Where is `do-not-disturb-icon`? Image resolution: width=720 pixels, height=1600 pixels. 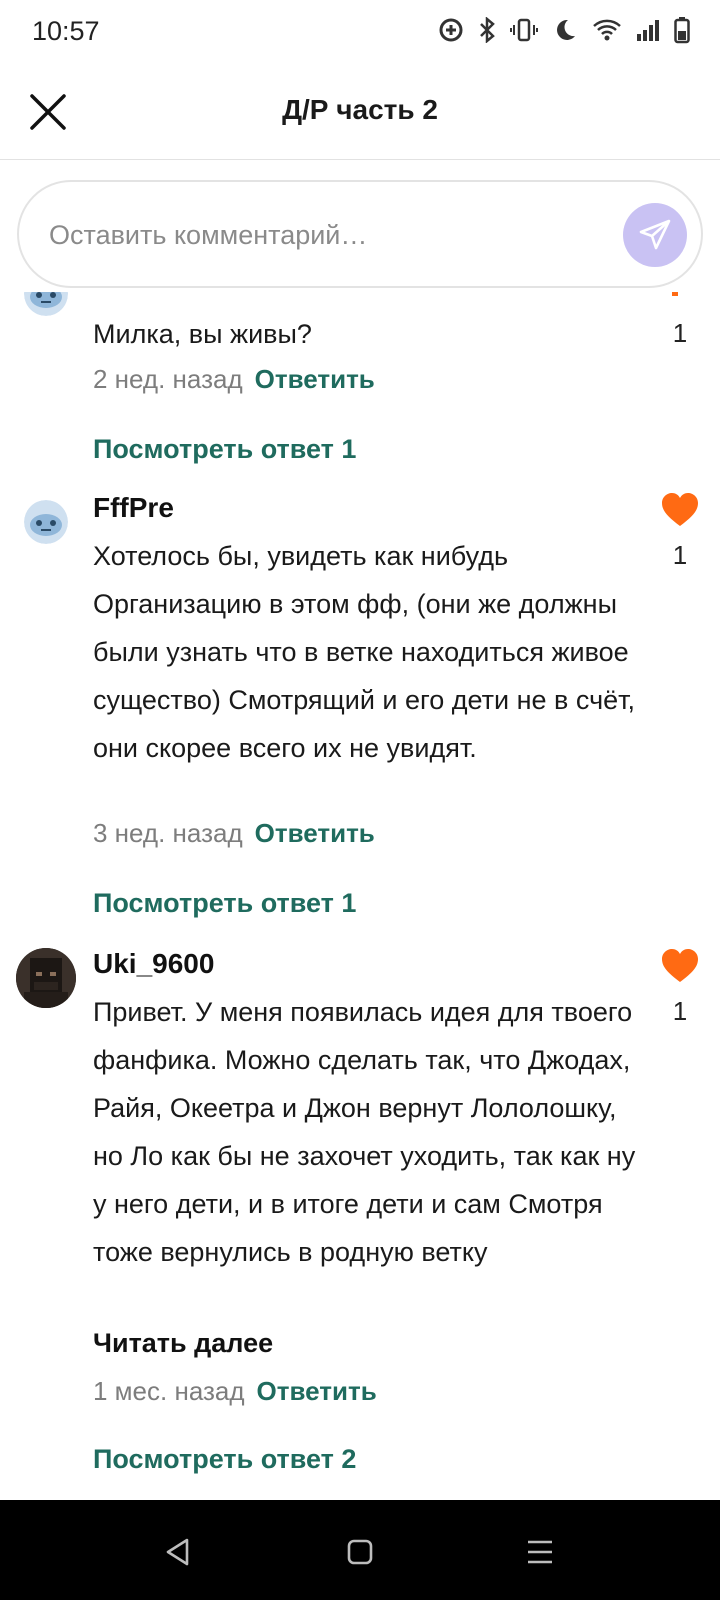
do-not-disturb-icon is located at coordinates (566, 29).